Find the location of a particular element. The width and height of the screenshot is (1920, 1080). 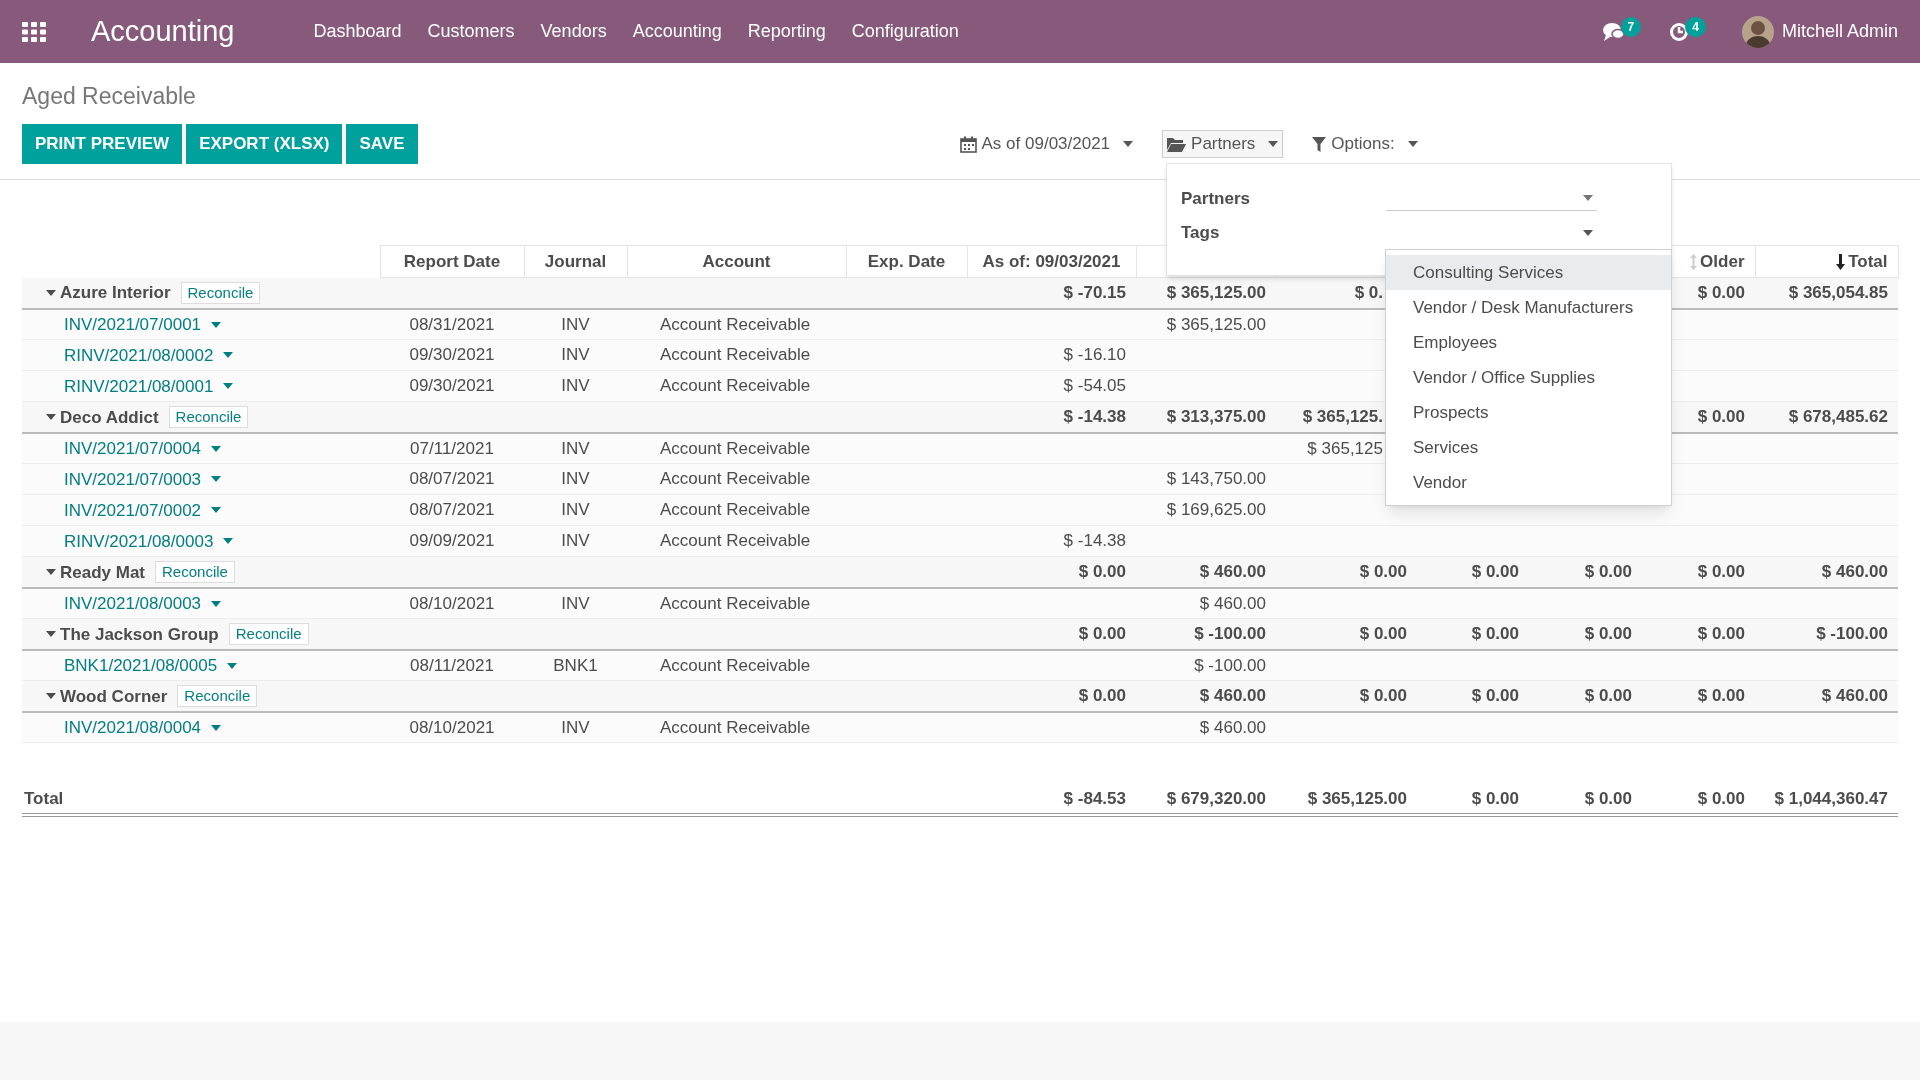

app-title: Accounting is located at coordinates (163, 31).